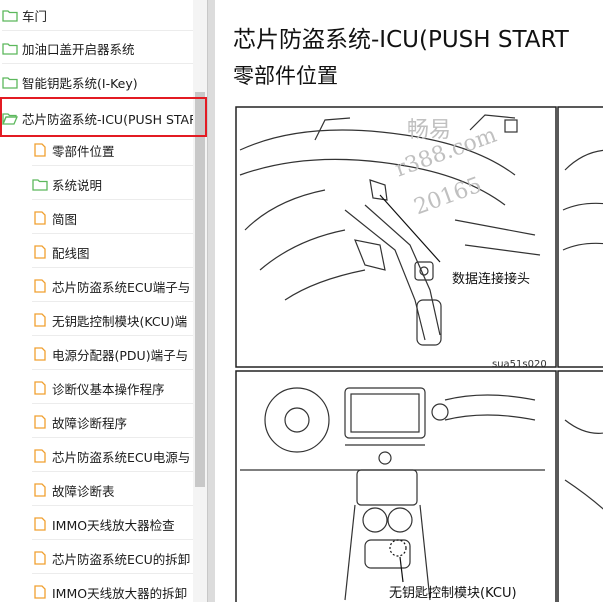 This screenshot has height=602, width=603. I want to click on tree-item-label: 诊断仪基本操作程序, so click(108, 389).